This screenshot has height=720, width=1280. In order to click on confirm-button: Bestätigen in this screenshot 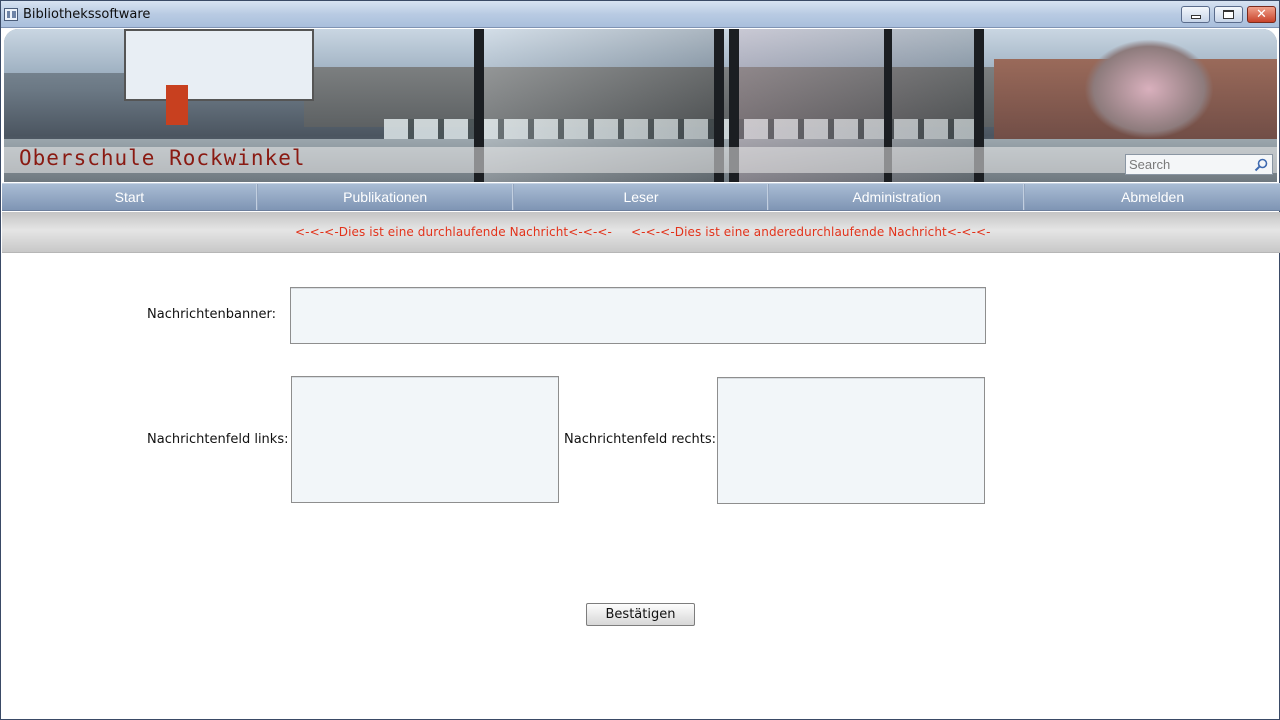, I will do `click(640, 614)`.